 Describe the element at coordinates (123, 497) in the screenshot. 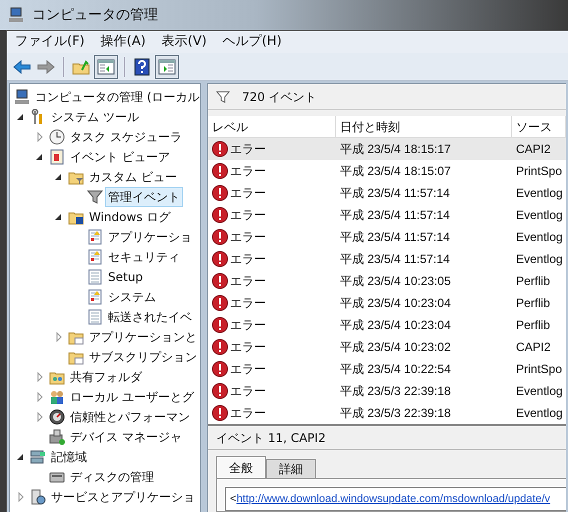

I see `tree-item: サービスとアプリケーショ` at that location.